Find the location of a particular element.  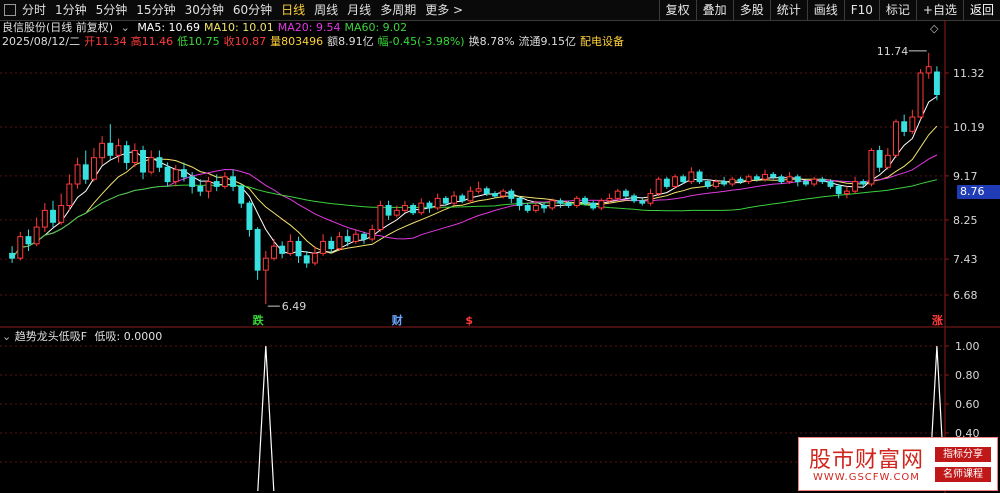

watermark-tag-share: 指标分享 is located at coordinates (963, 454).